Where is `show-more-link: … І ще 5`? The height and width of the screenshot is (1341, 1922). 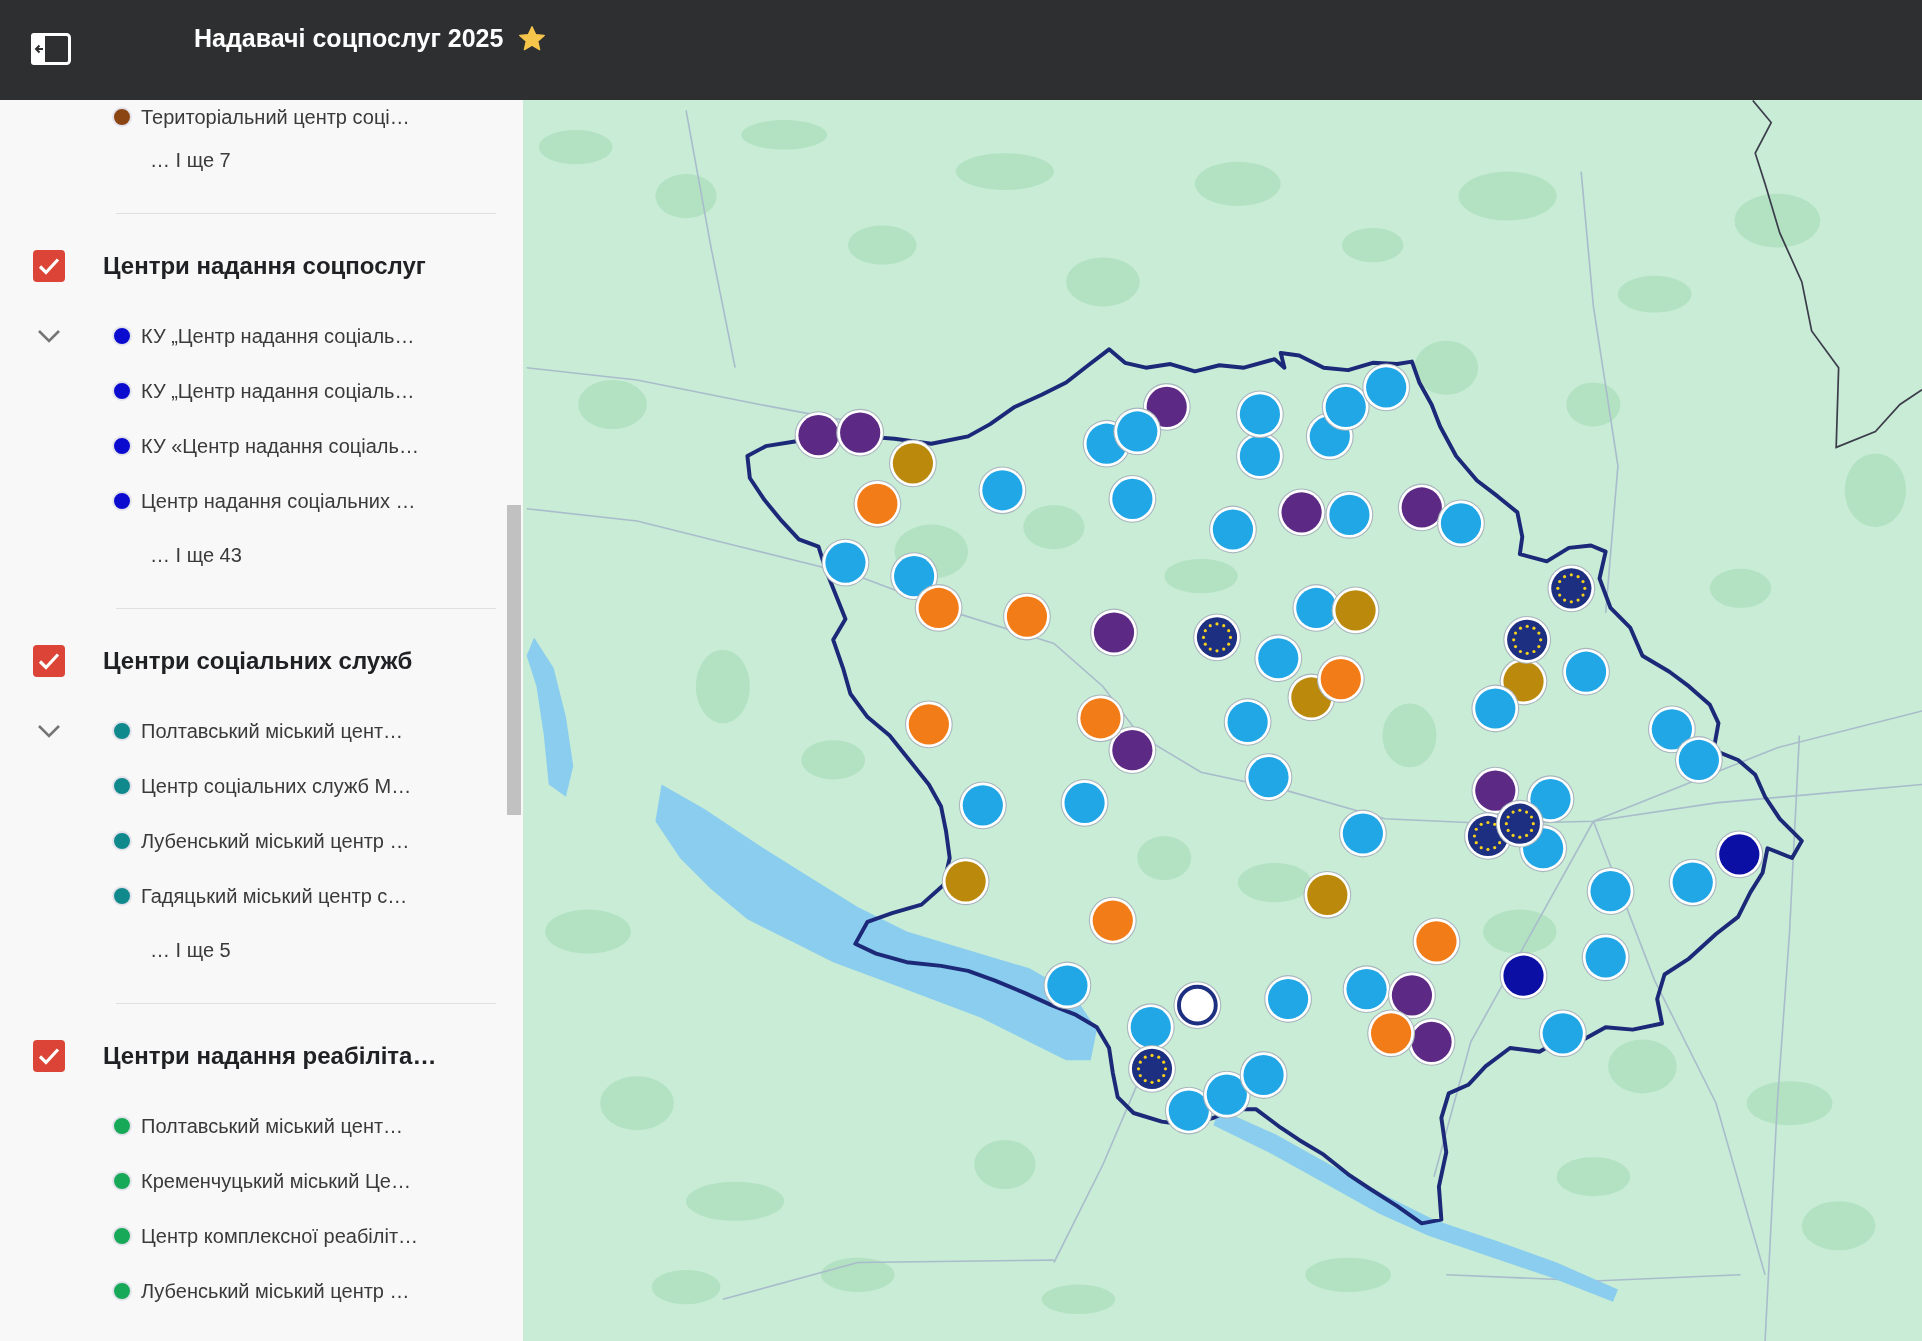 show-more-link: … І ще 5 is located at coordinates (190, 950).